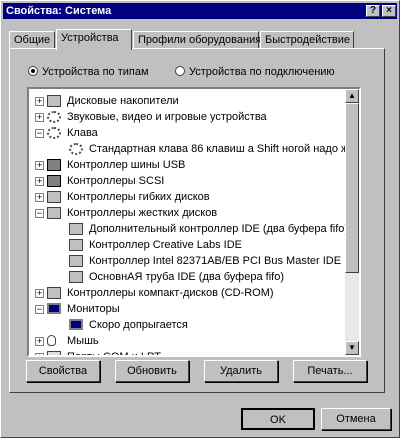  Describe the element at coordinates (352, 348) in the screenshot. I see `scroll-down-icon: ▼` at that location.